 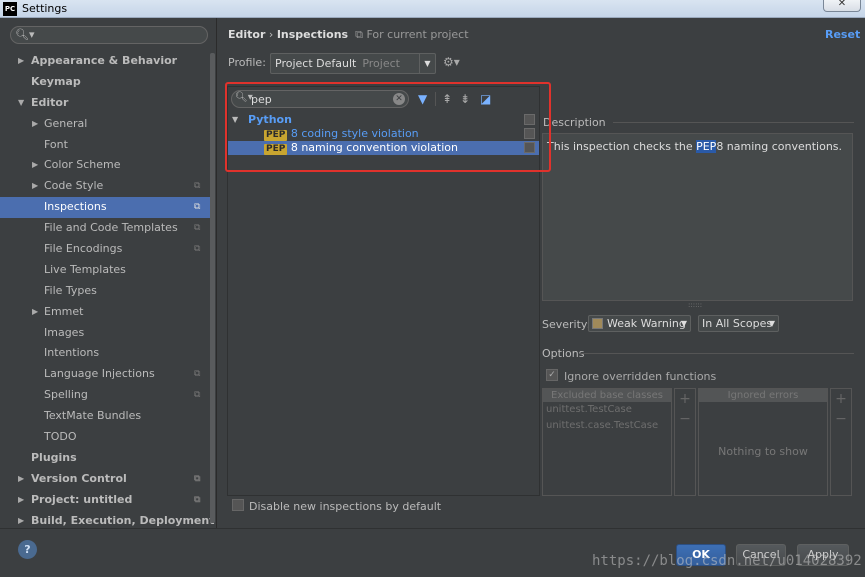 I want to click on tree-group-python: ▼ Python, so click(x=383, y=120).